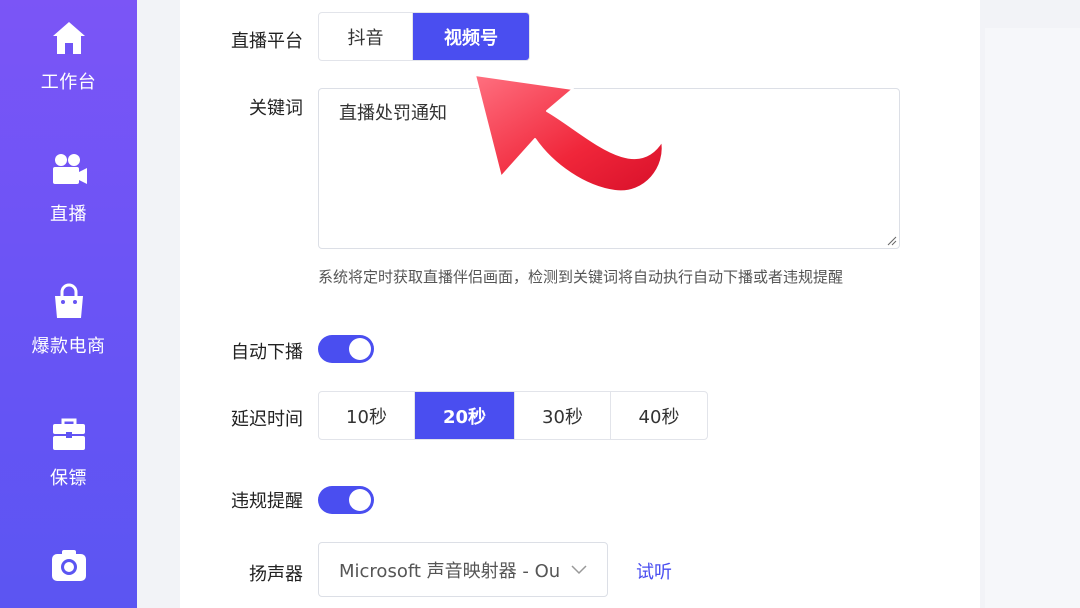  Describe the element at coordinates (581, 277) in the screenshot. I see `keyword-hint: 系统将定时获取直播伴侣画面，检测到关键词将自动执行自动下播或者违规提醒` at that location.